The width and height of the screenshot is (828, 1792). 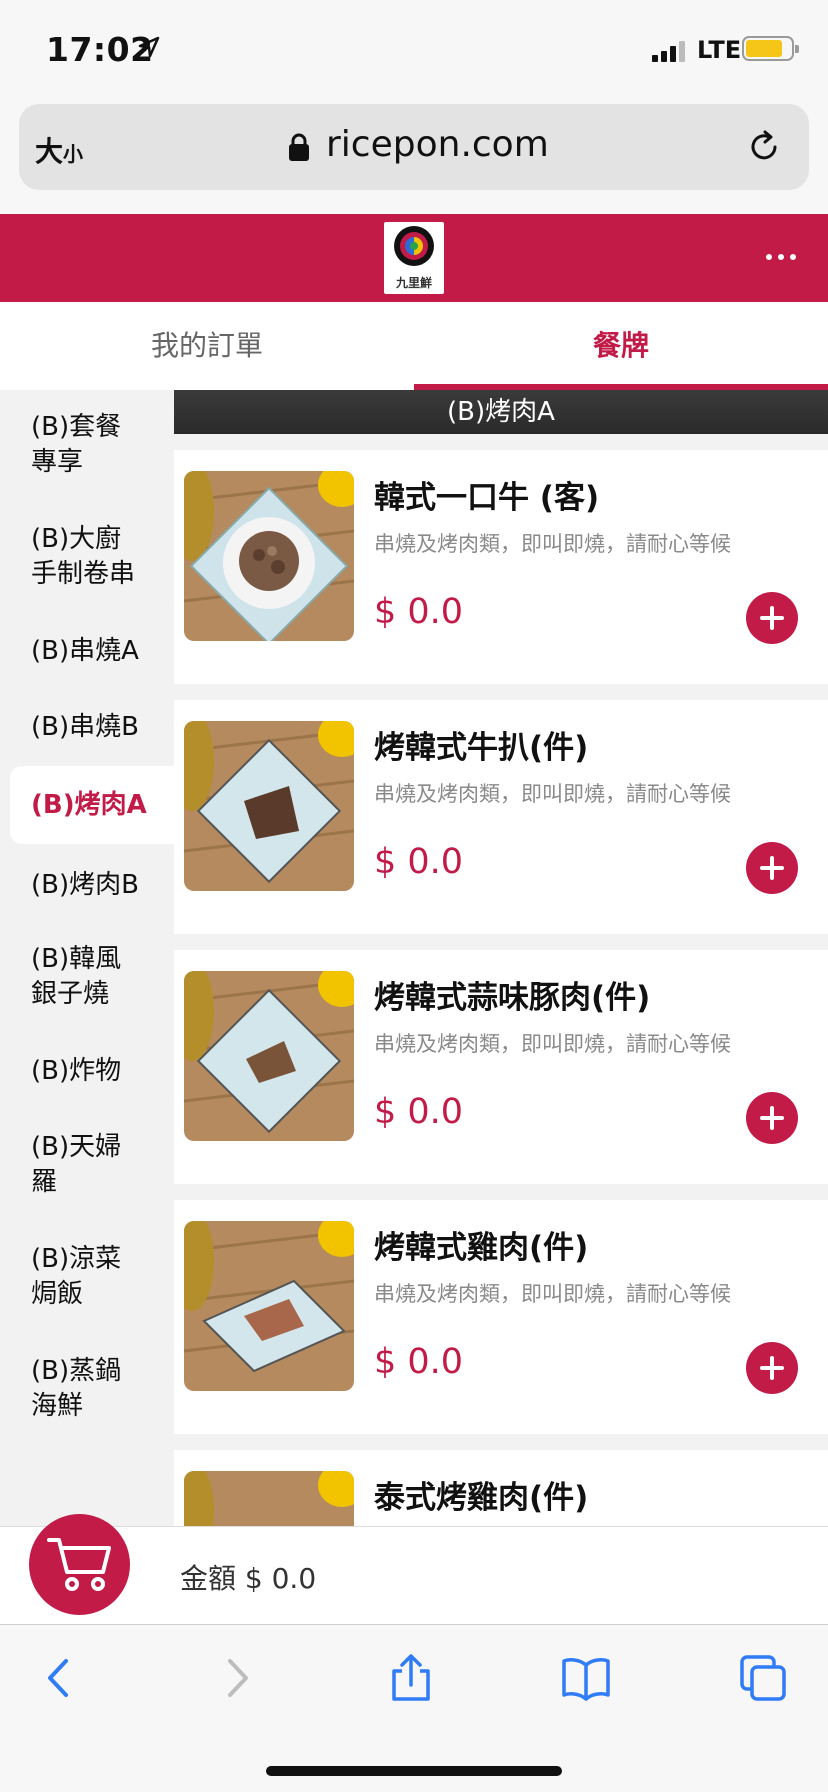 What do you see at coordinates (481, 1248) in the screenshot?
I see `item-name: 烤韓式雞肉(件)` at bounding box center [481, 1248].